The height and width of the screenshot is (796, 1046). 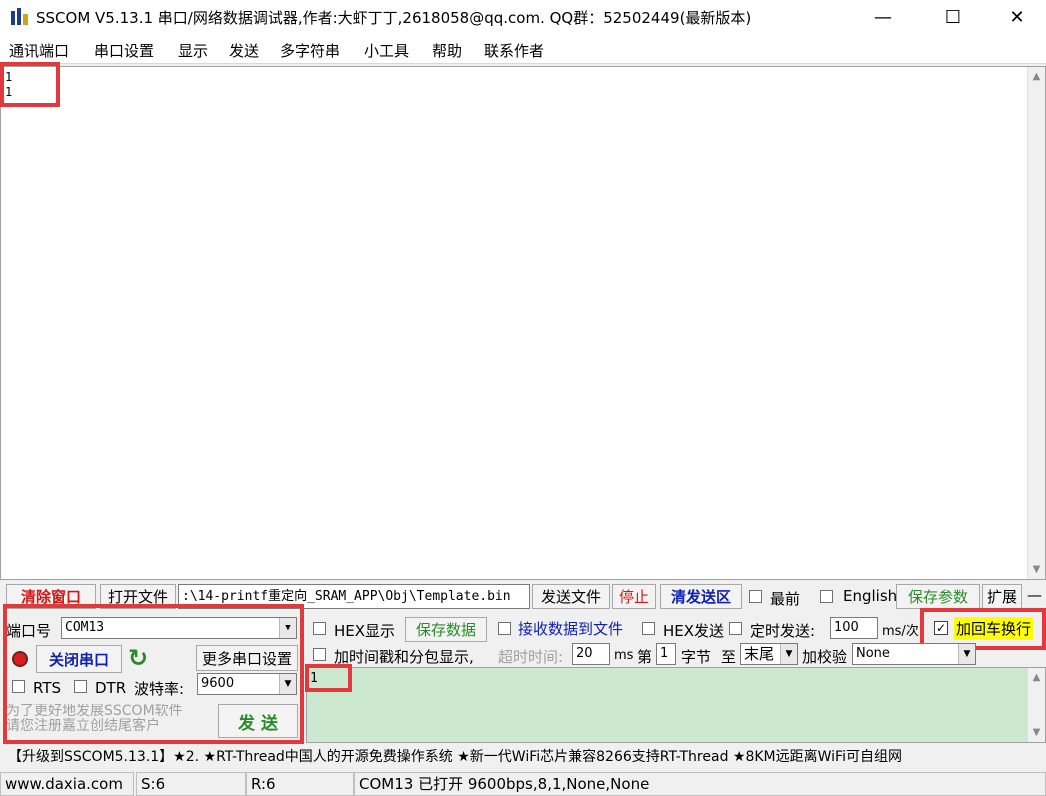 I want to click on menu-comm-port: 通讯端口, so click(x=39, y=50).